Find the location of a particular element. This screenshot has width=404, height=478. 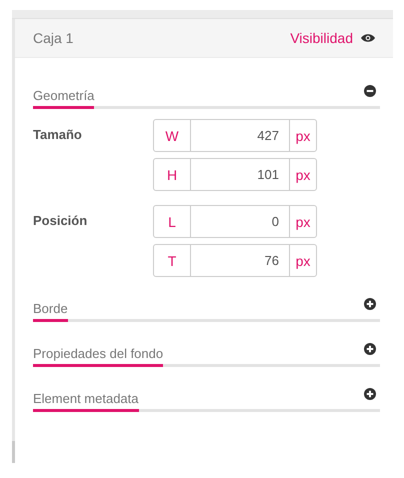

section-title: Geometría is located at coordinates (63, 98).